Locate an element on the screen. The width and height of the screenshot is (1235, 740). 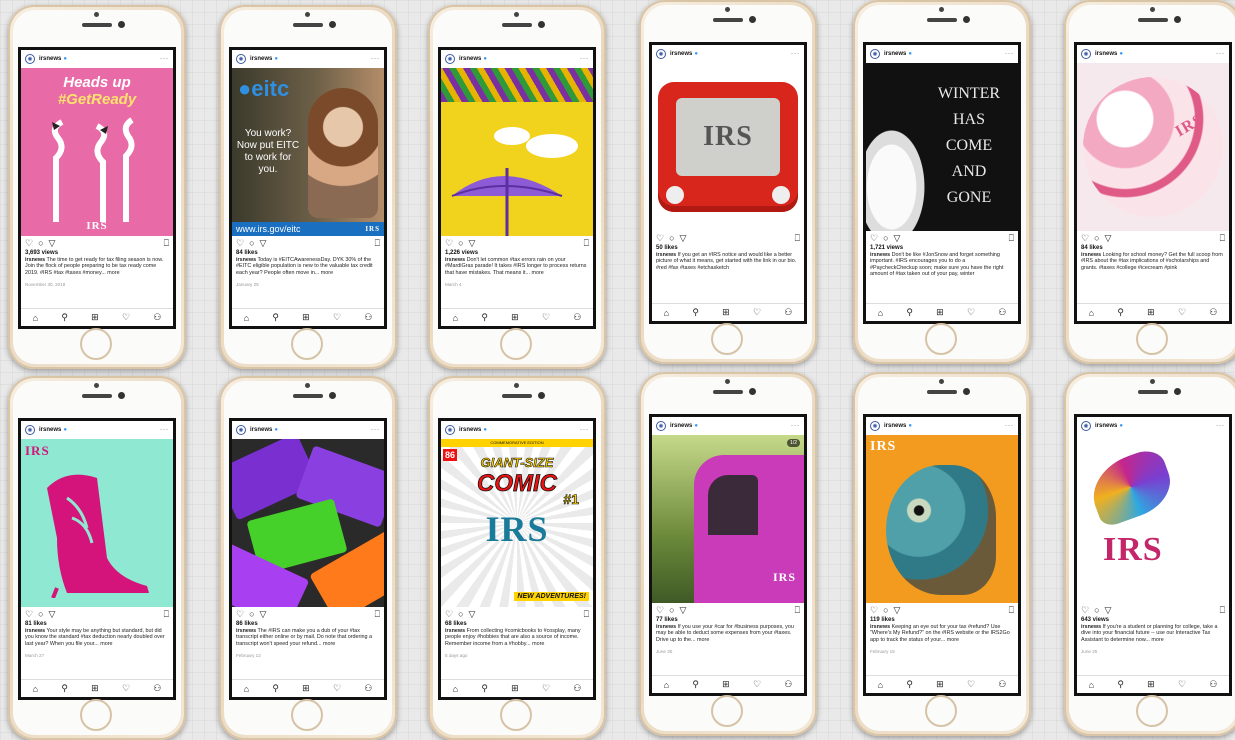
post-image: IRS 1/2 is located at coordinates (728, 519).